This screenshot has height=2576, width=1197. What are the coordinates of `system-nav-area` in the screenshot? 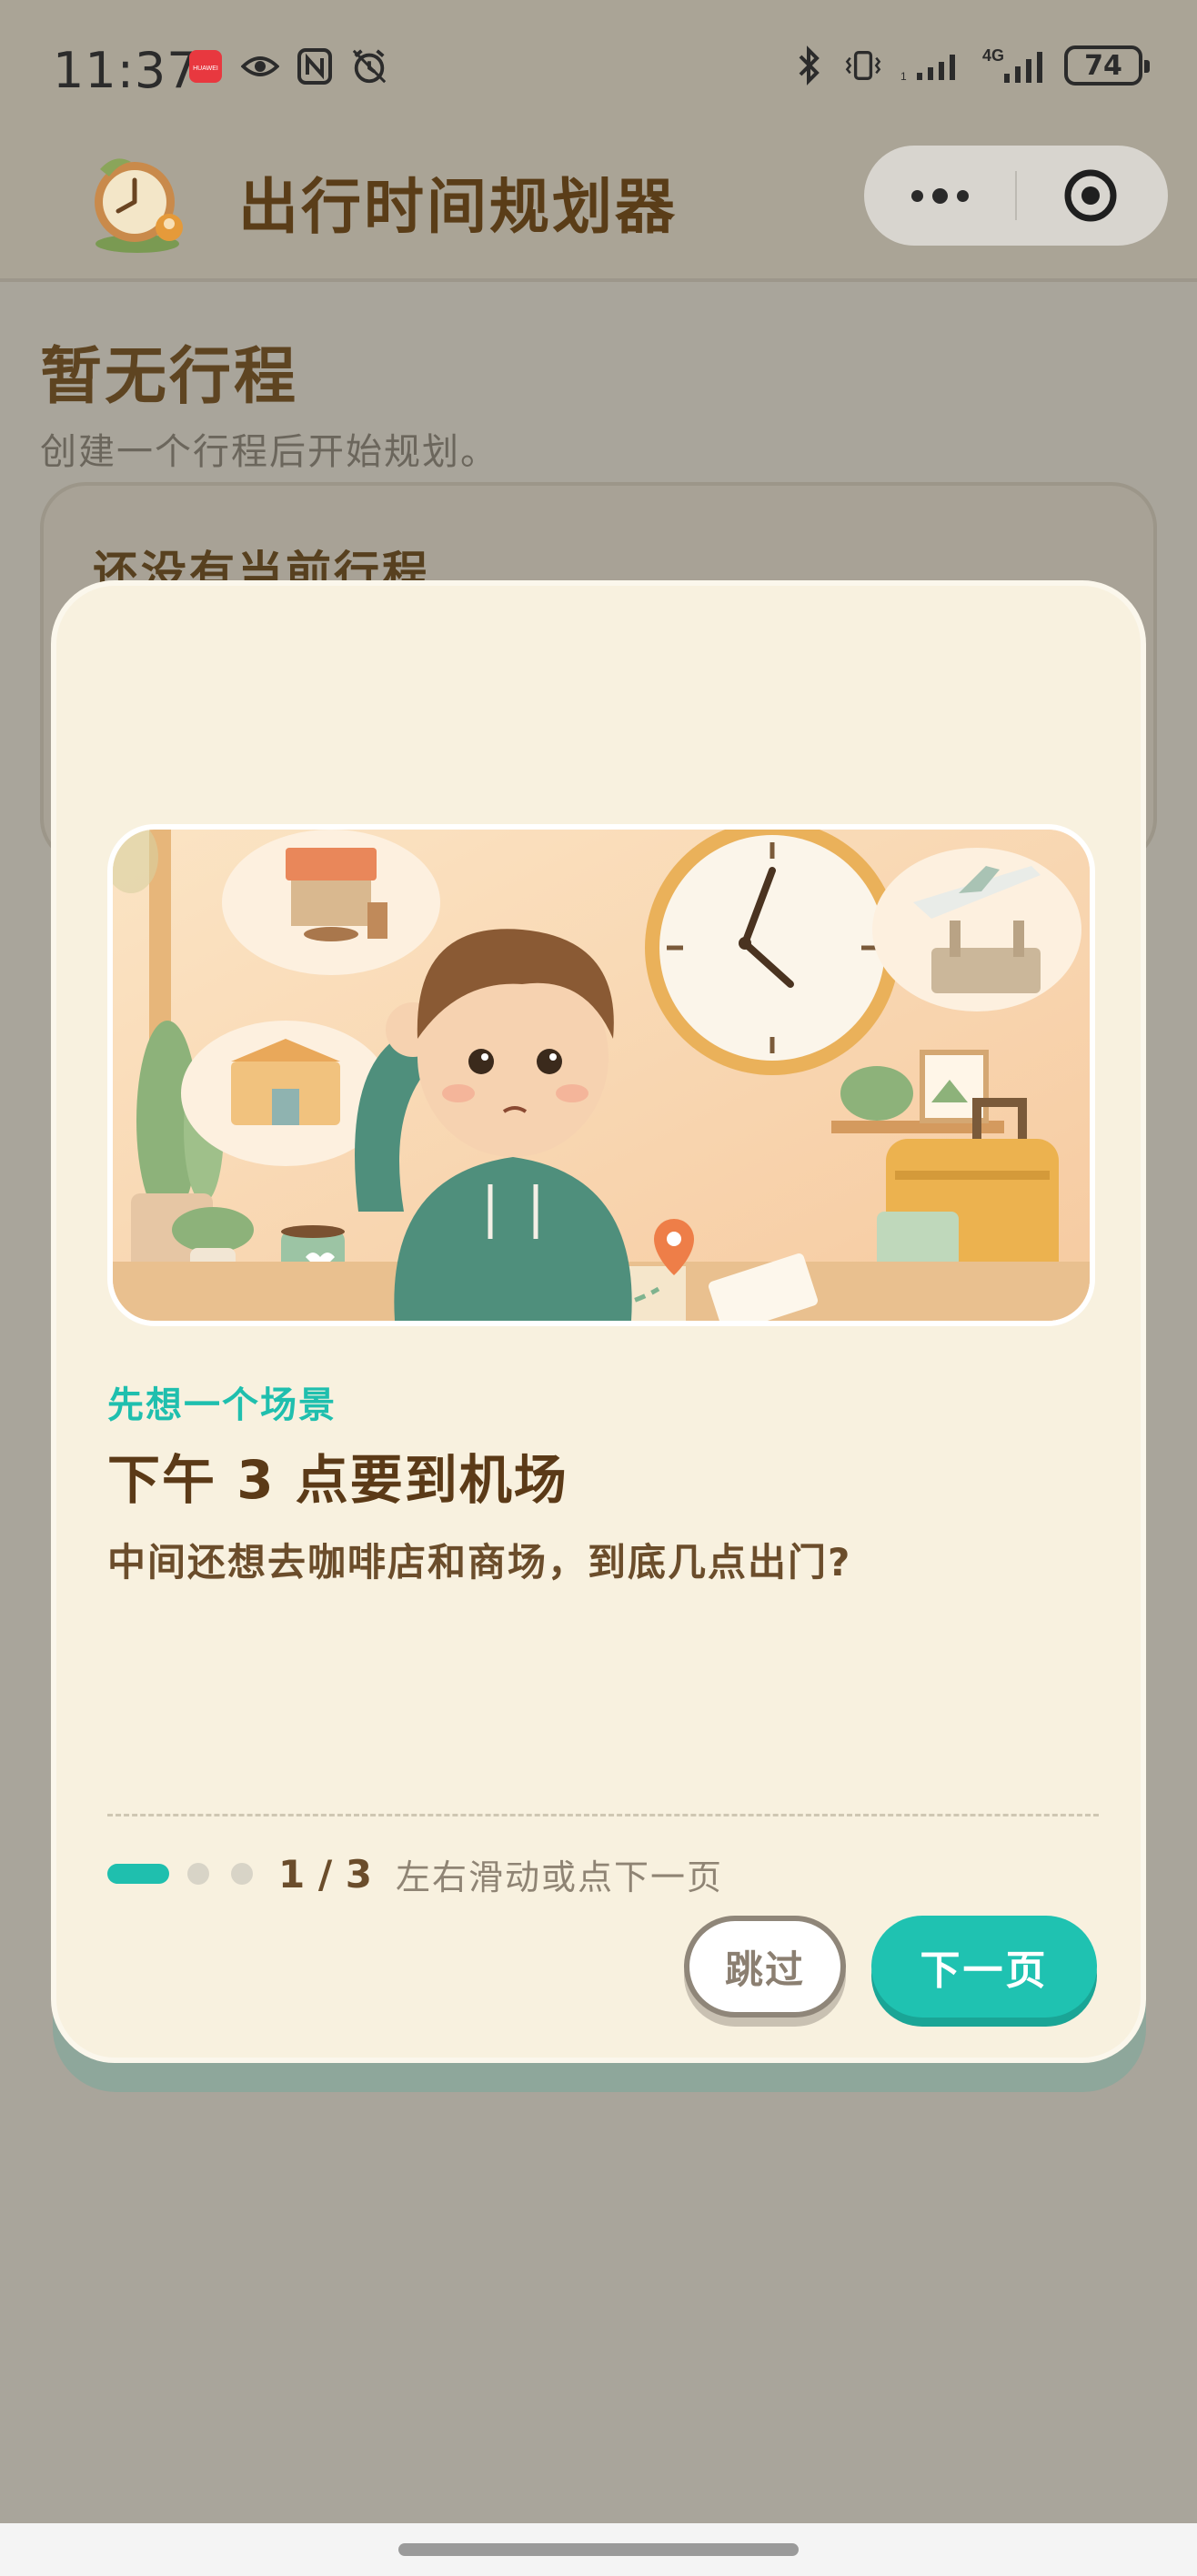 It's located at (598, 2549).